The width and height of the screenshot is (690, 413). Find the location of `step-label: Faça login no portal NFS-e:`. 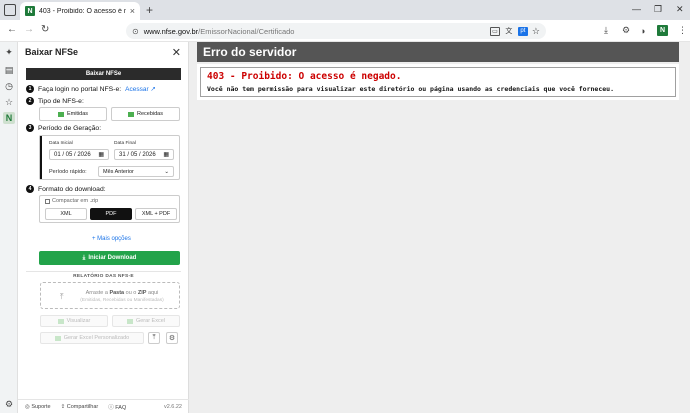

step-label: Faça login no portal NFS-e: is located at coordinates (80, 89).